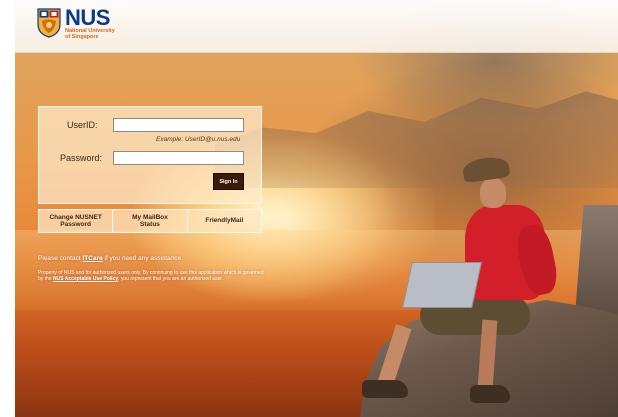 The image size is (618, 417). I want to click on nus-logo: NUS National University of Singapore, so click(76, 23).